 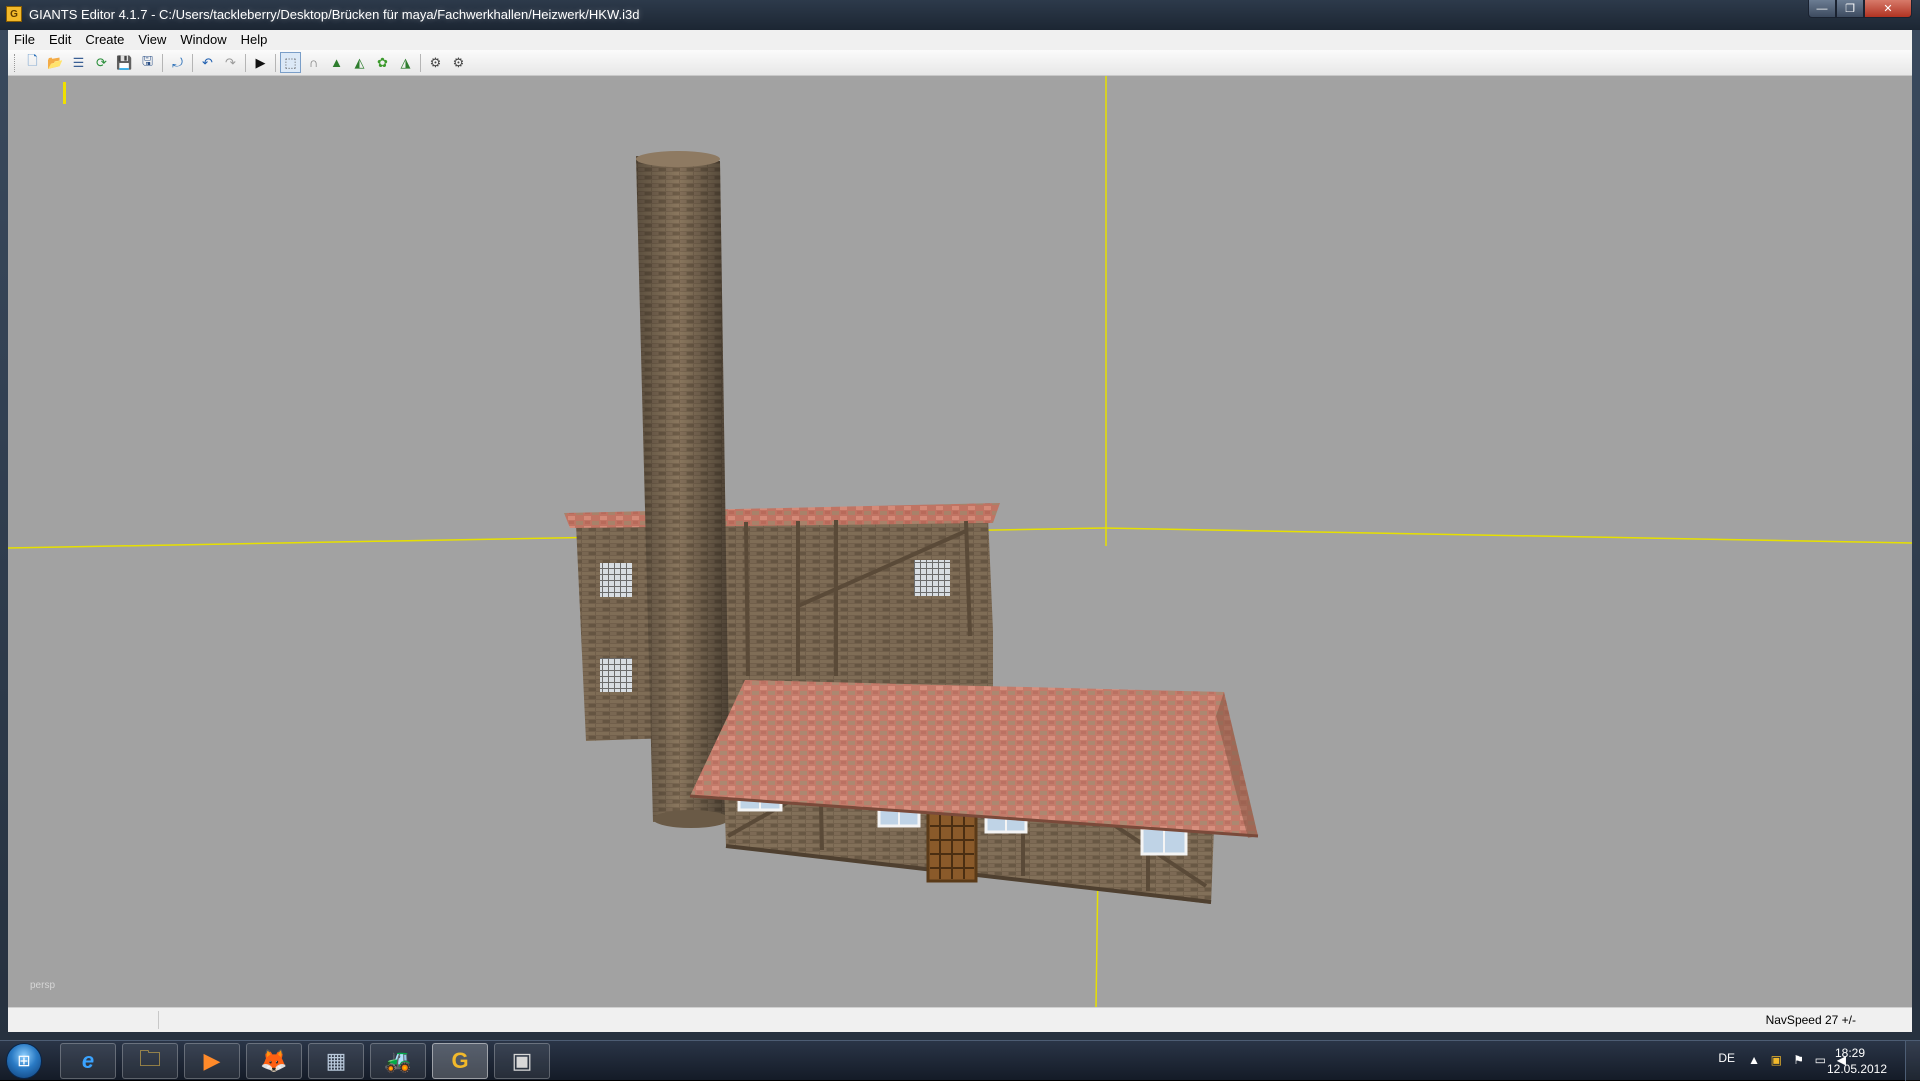 What do you see at coordinates (1726, 1058) in the screenshot?
I see `language-indicator: DE` at bounding box center [1726, 1058].